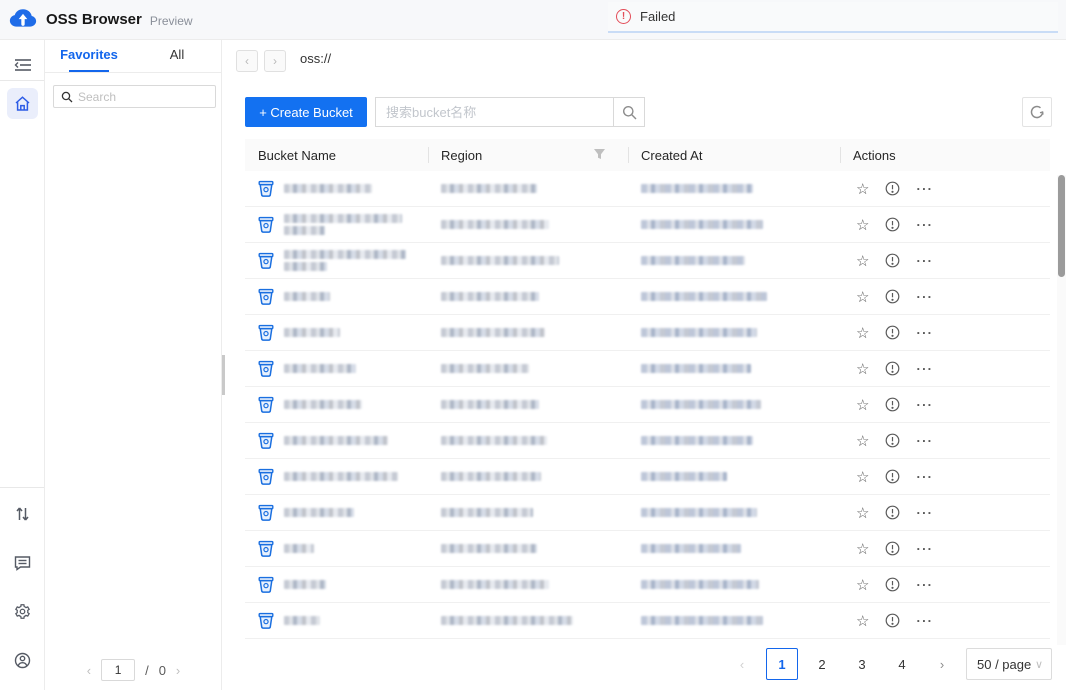  What do you see at coordinates (336, 155) in the screenshot?
I see `column-header-bucket-name: Bucket Name` at bounding box center [336, 155].